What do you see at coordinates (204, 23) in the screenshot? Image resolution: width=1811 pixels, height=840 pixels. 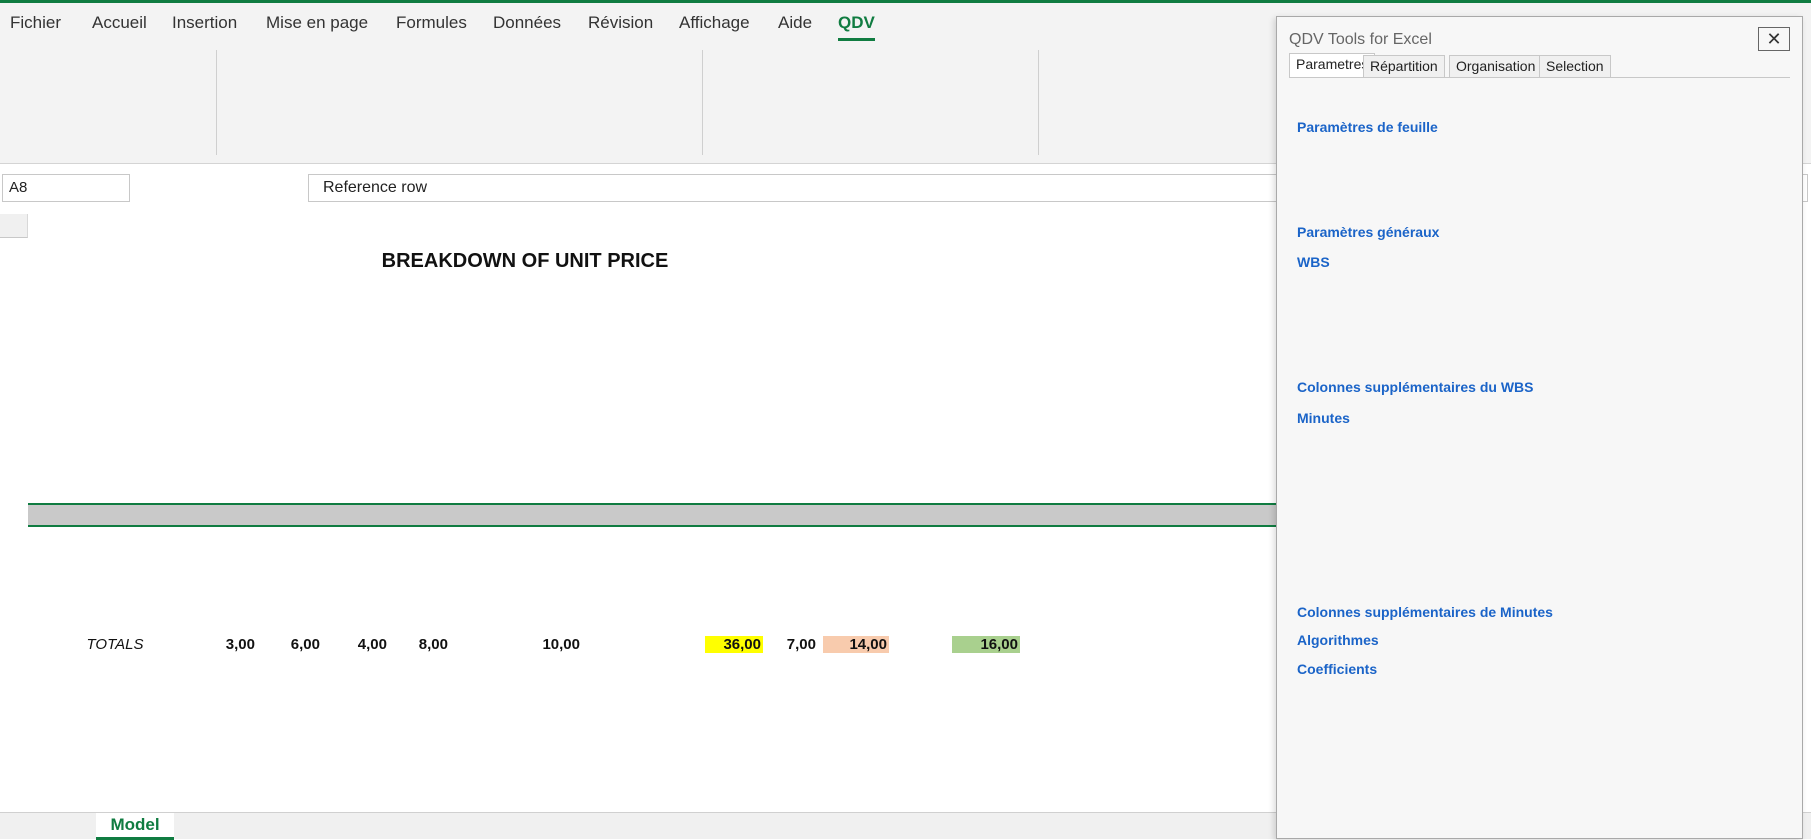 I see `tab-insertion: Insertion` at bounding box center [204, 23].